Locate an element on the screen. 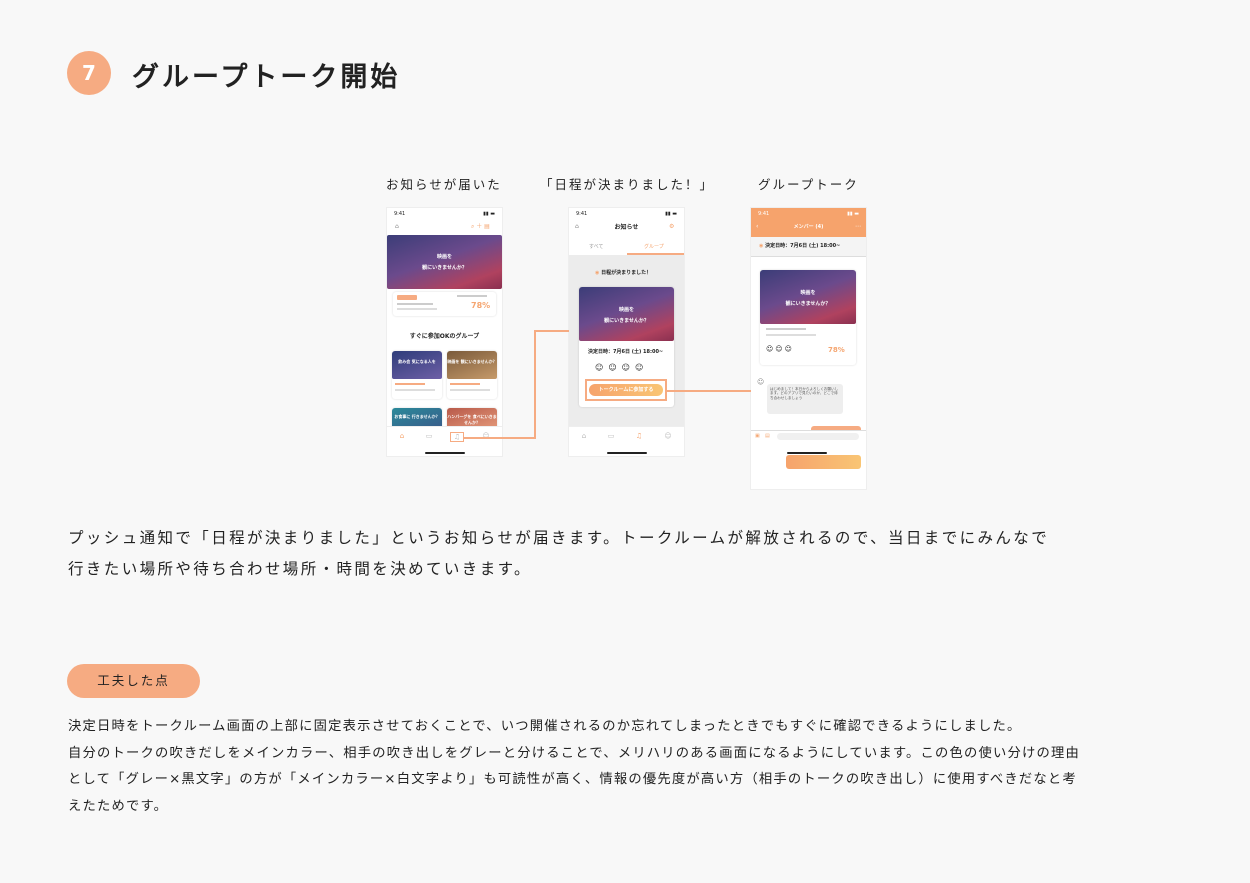  own-message-bubble is located at coordinates (823, 462).